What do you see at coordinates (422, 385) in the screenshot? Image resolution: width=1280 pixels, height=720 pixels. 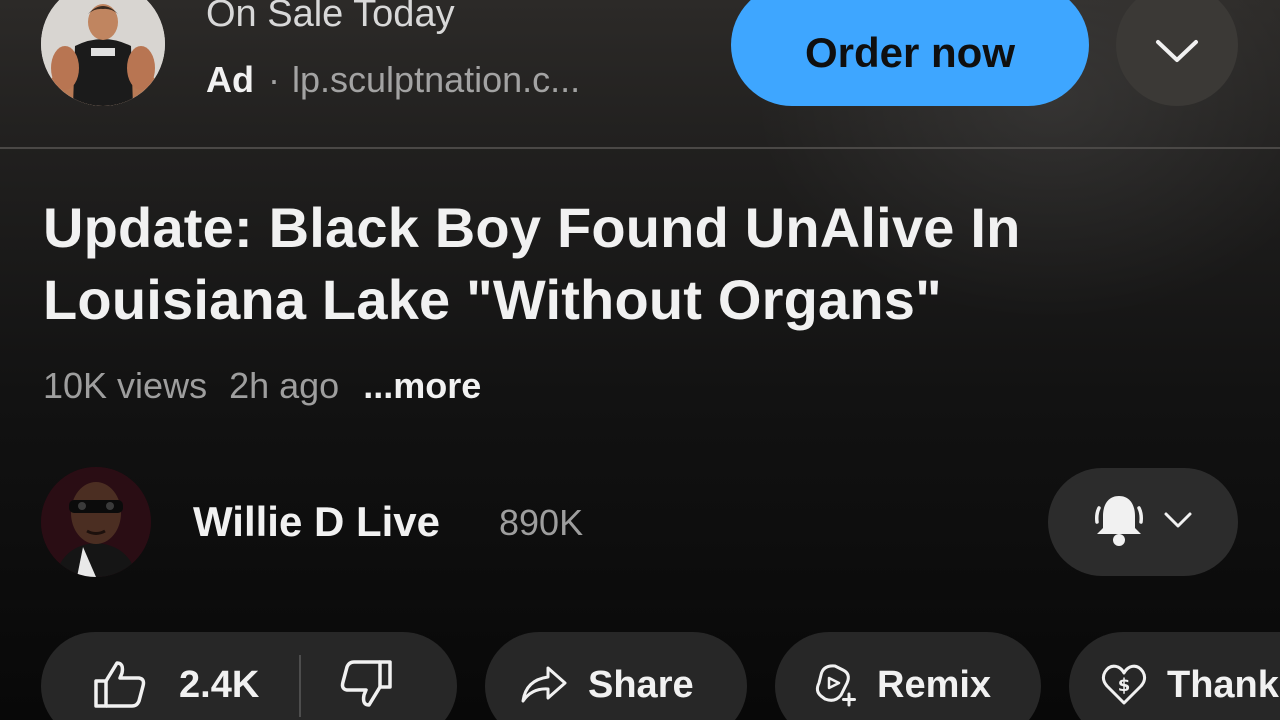 I see `more-link: ...more` at bounding box center [422, 385].